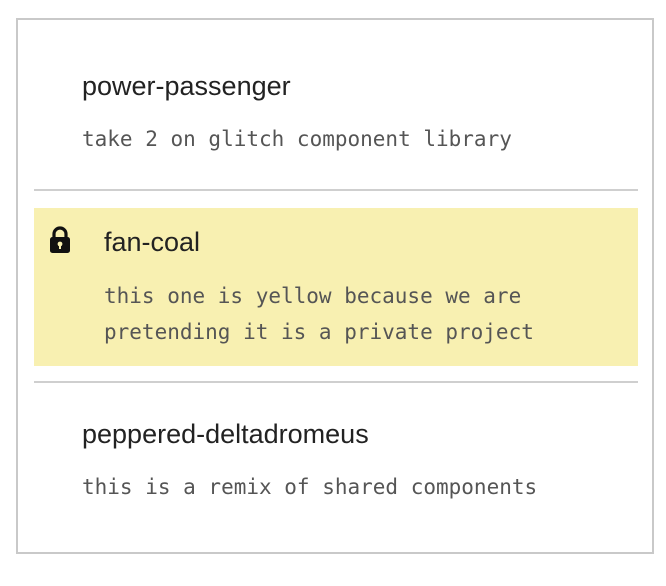 This screenshot has height=586, width=666. Describe the element at coordinates (225, 434) in the screenshot. I see `project-name: peppered-deltadromeus` at that location.